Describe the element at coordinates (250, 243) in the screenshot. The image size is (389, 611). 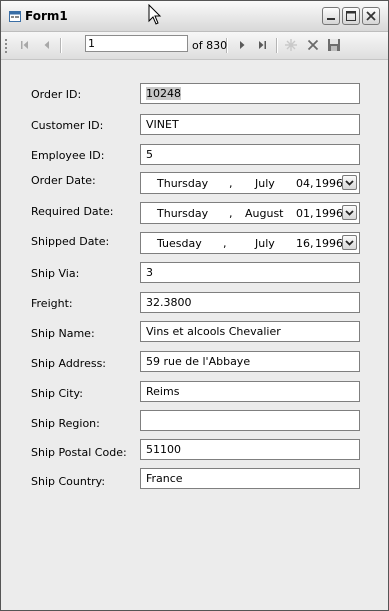
I see `shipped-date-picker: Tuesday , July 16 , 1996` at that location.